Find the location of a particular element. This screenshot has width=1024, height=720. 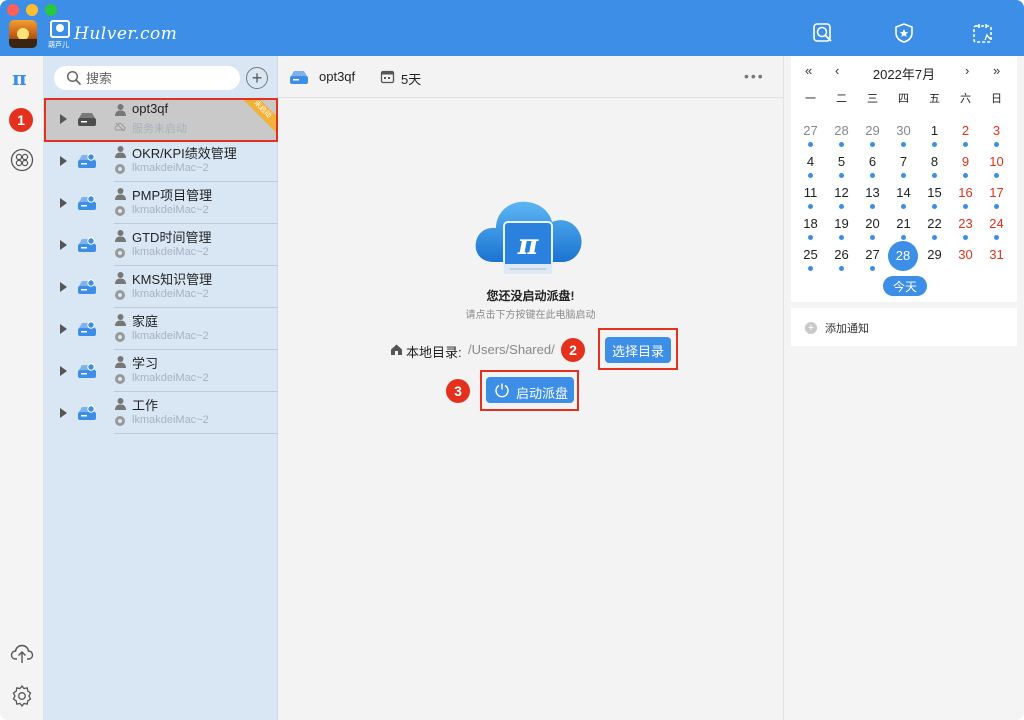

close-window-button is located at coordinates (13, 10).